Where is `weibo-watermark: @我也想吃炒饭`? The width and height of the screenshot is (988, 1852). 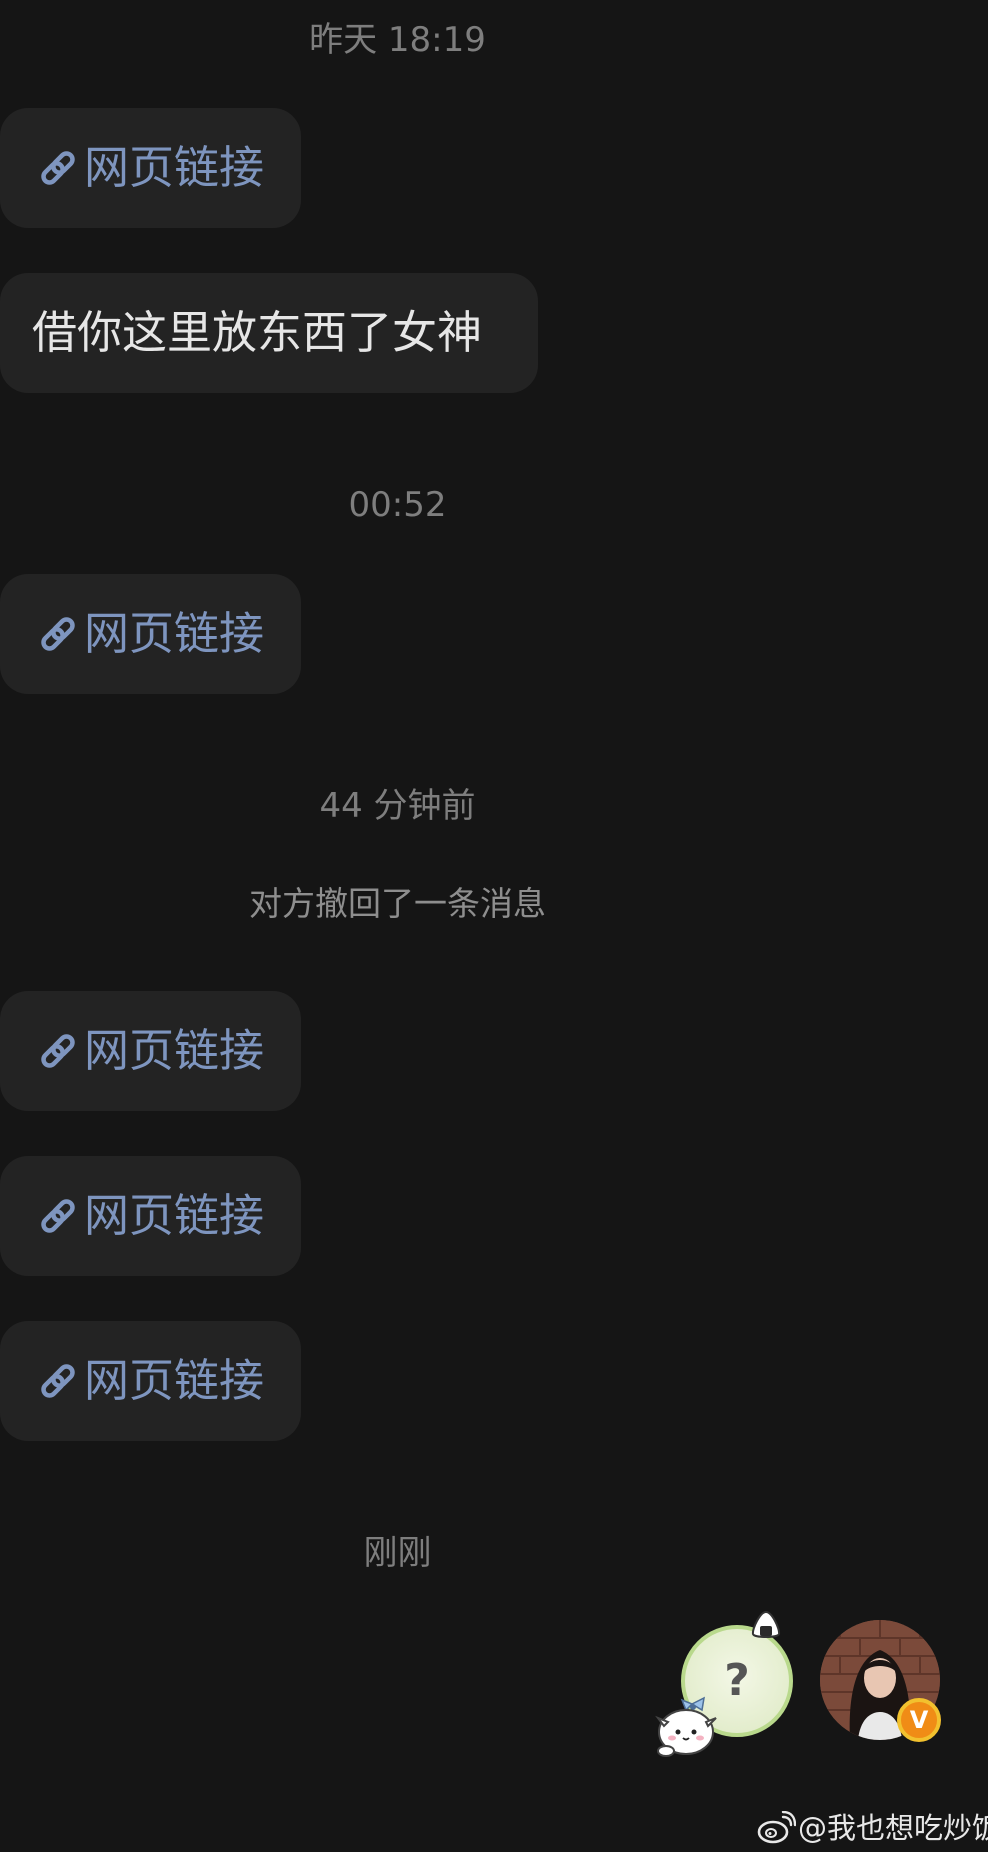 weibo-watermark: @我也想吃炒饭 is located at coordinates (872, 1828).